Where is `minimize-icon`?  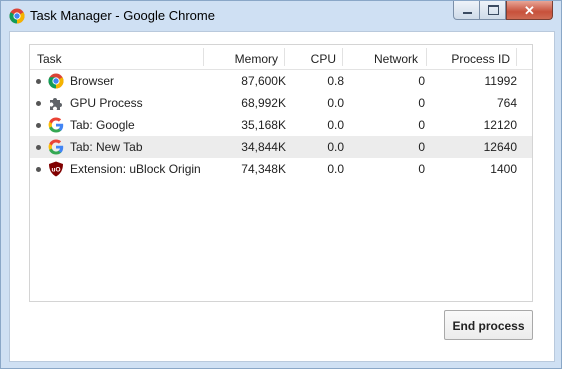
minimize-icon is located at coordinates (467, 13).